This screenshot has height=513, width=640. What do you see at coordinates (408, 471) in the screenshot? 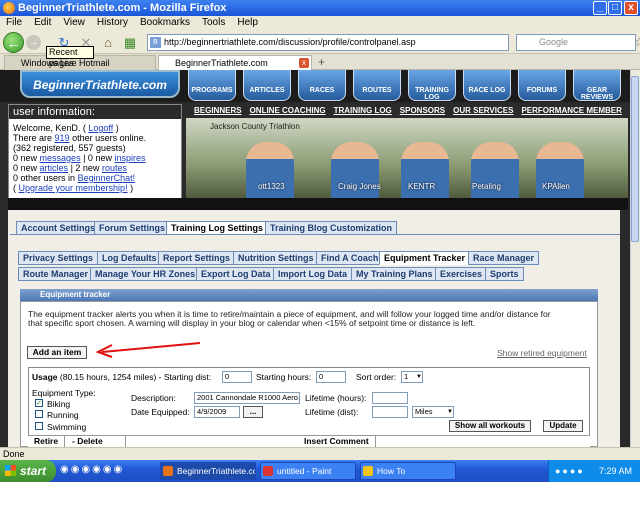
I see `taskbar-item-how-to: How To` at bounding box center [408, 471].